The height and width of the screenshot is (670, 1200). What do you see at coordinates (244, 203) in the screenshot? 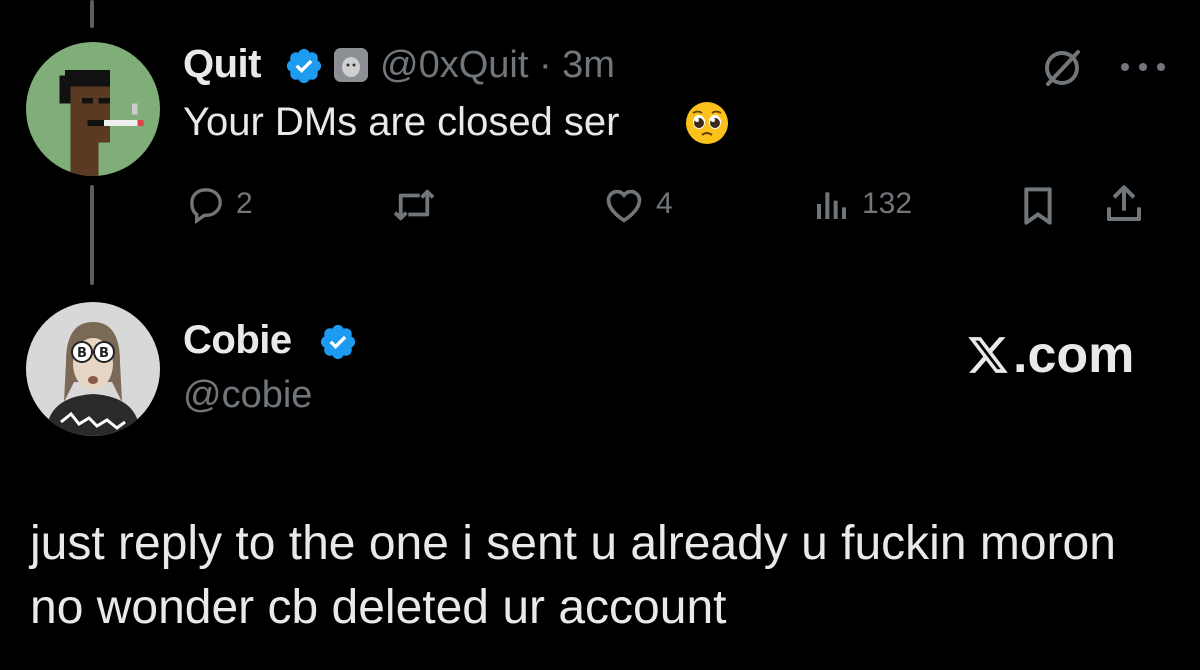
I see `reply-count: 2` at bounding box center [244, 203].